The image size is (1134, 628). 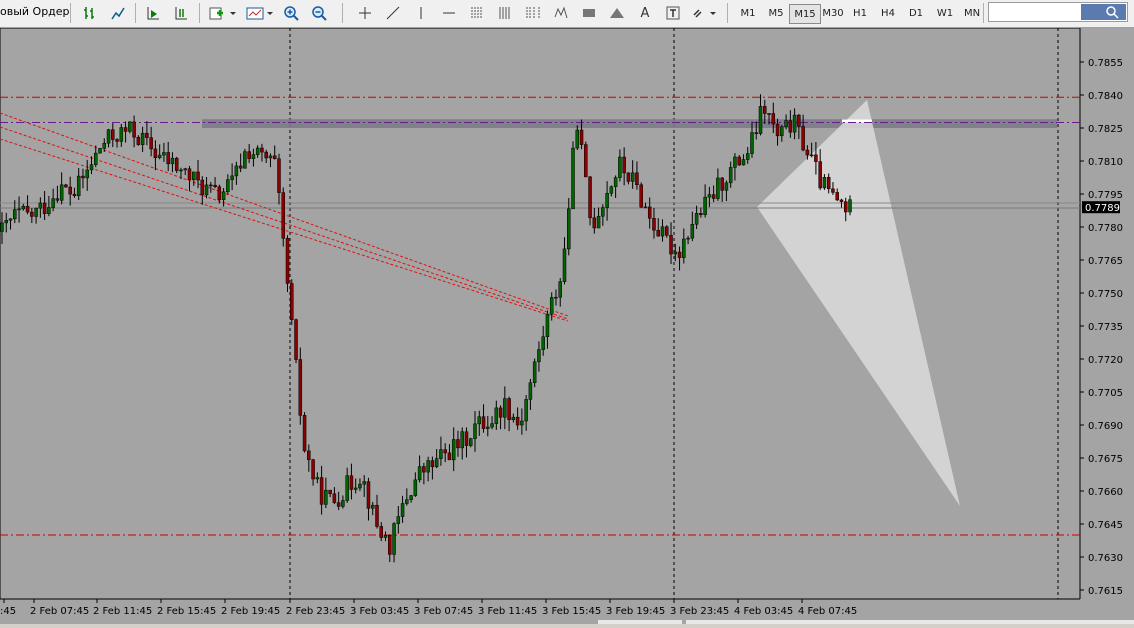 What do you see at coordinates (1105, 63) in the screenshot?
I see `price-tick-label: 0.7855` at bounding box center [1105, 63].